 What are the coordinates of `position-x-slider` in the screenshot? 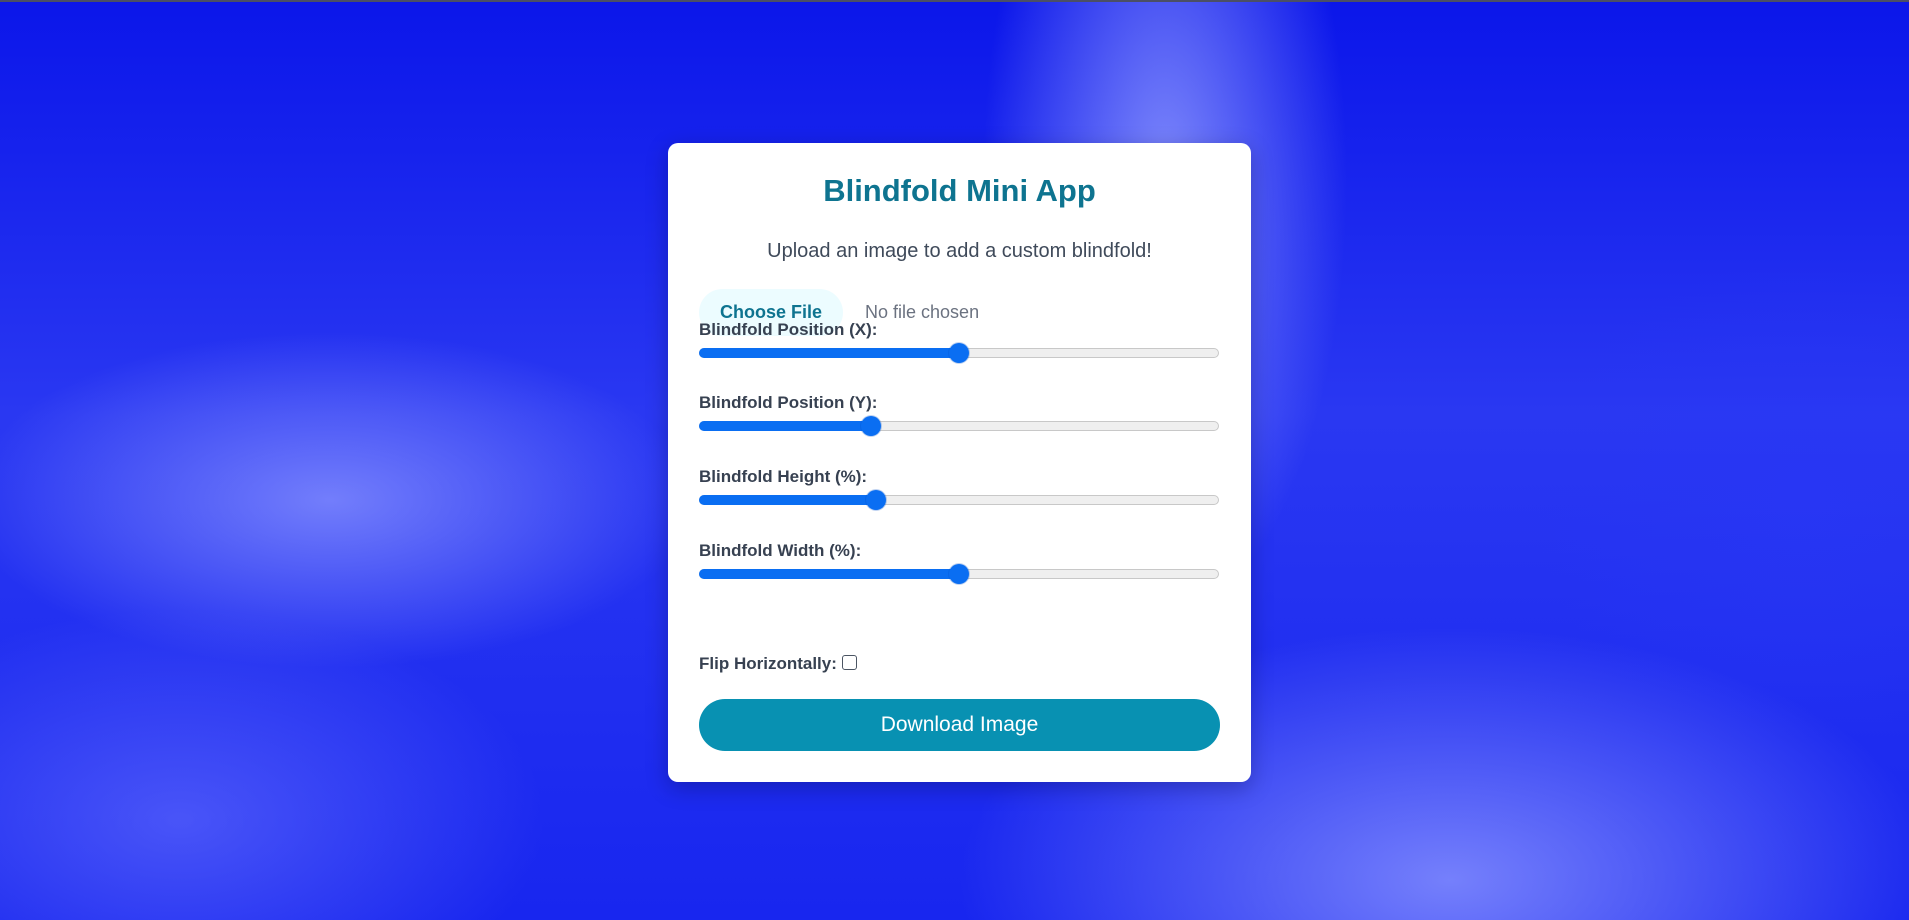 It's located at (959, 353).